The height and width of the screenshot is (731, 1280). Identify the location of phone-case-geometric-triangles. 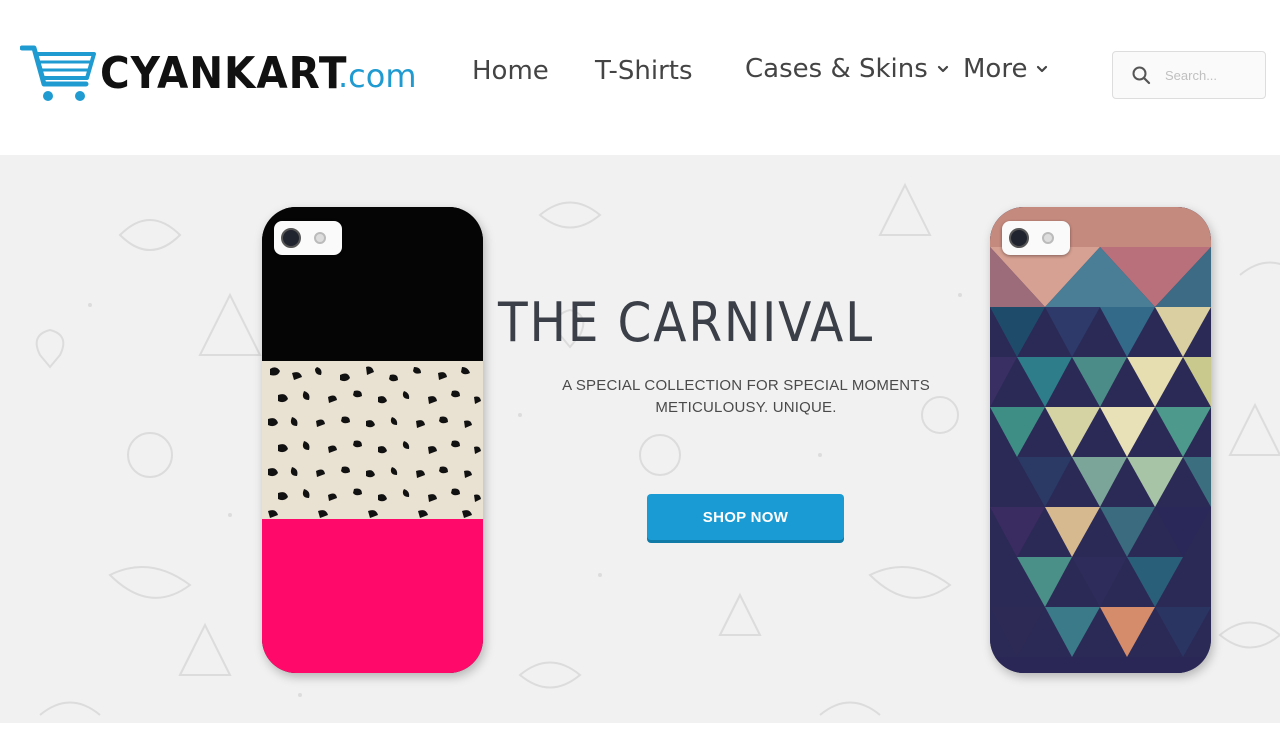
(1100, 440).